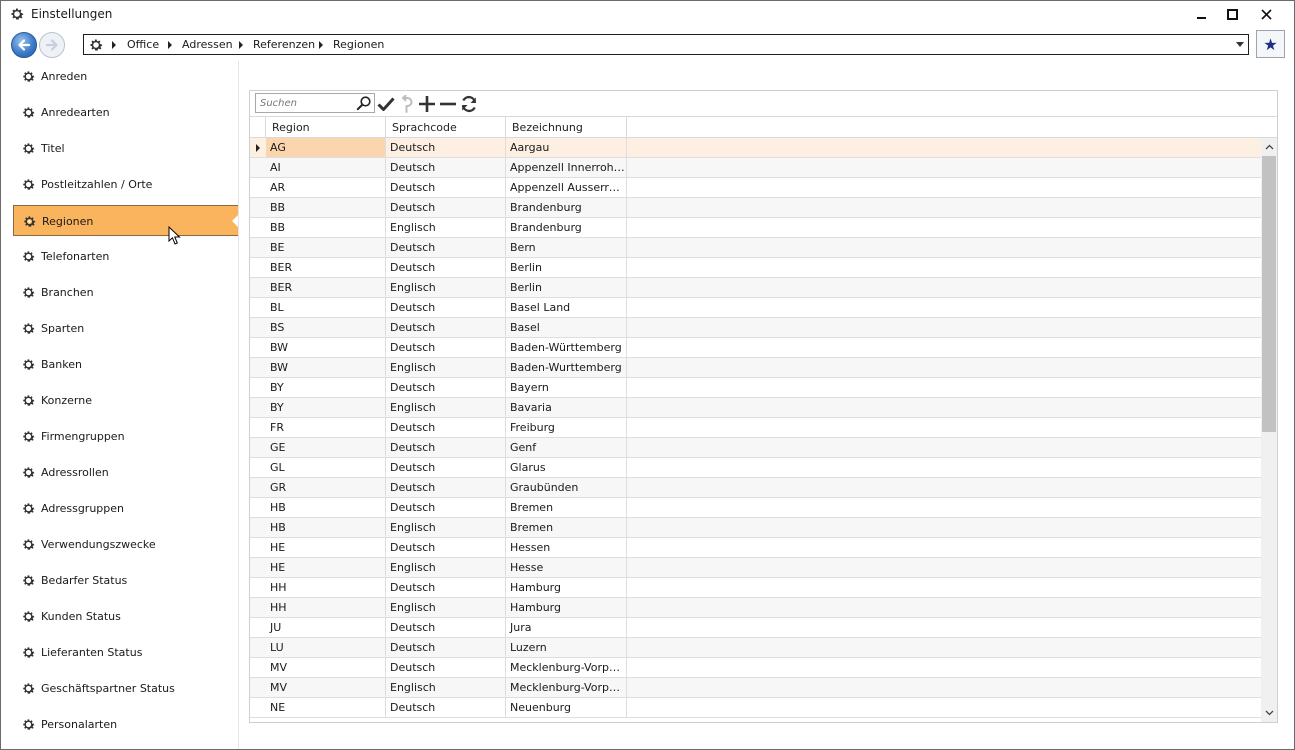 The width and height of the screenshot is (1295, 750). Describe the element at coordinates (1266, 14) in the screenshot. I see `close-button` at that location.